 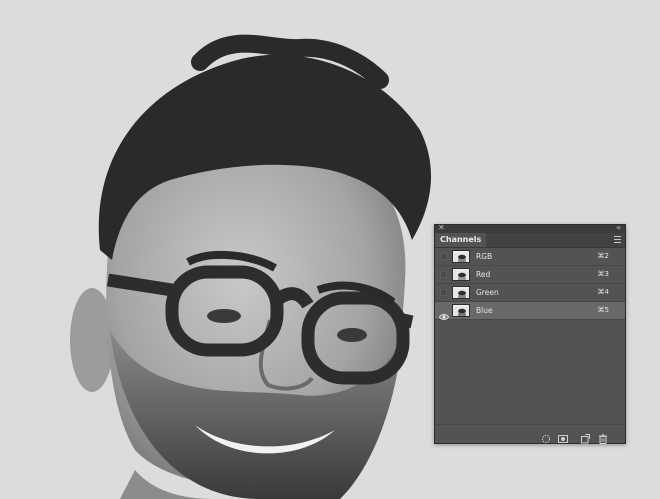 What do you see at coordinates (530, 275) in the screenshot?
I see `channel-row-red: Red ⌘3` at bounding box center [530, 275].